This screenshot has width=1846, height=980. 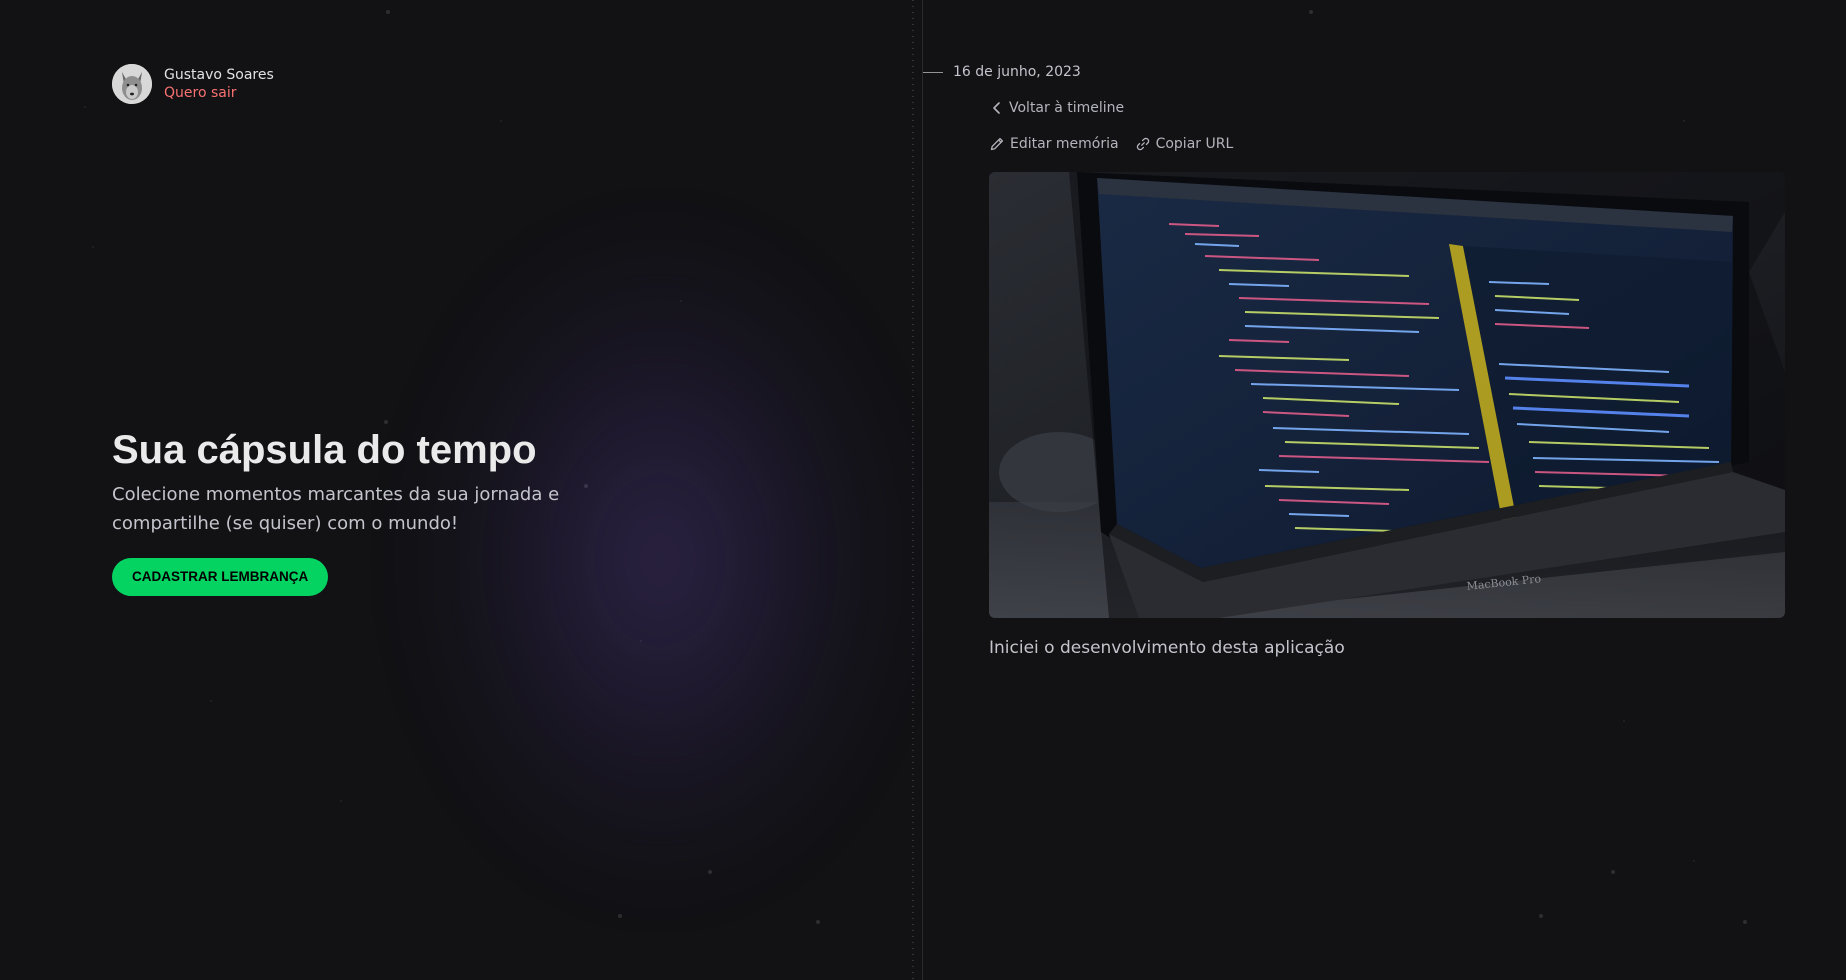 I want to click on copy-url-label: Copiar URL, so click(x=1194, y=144).